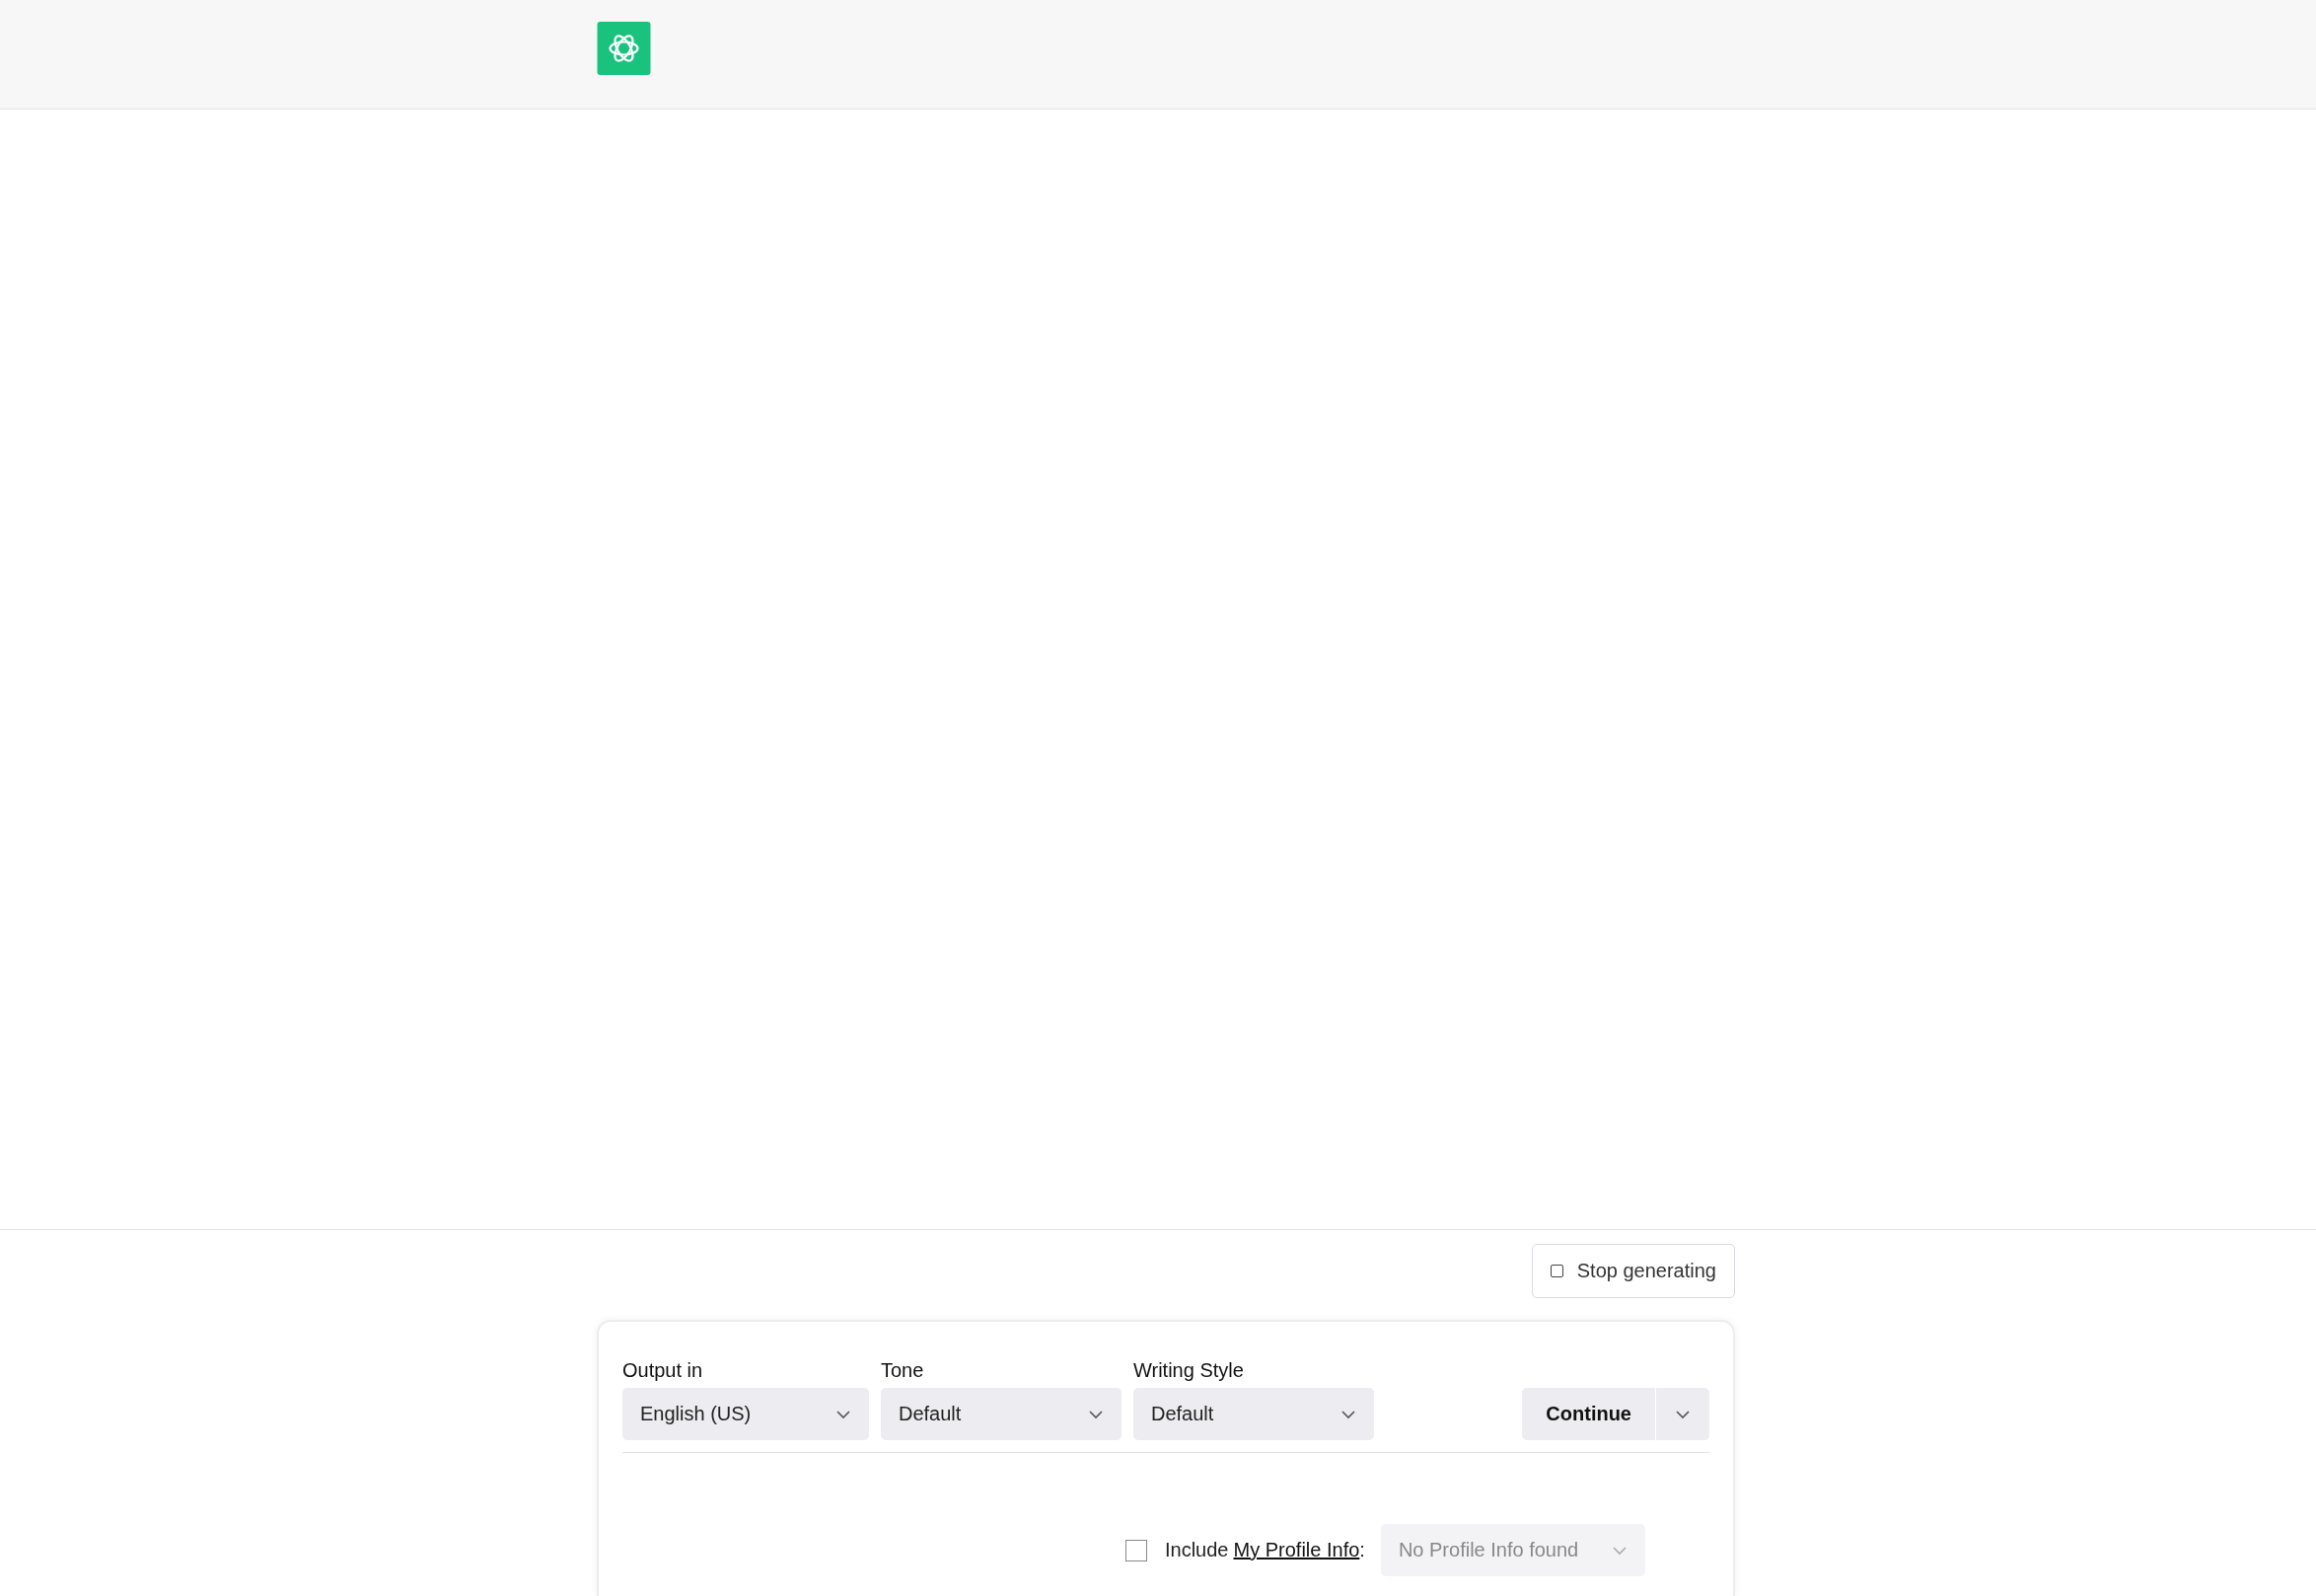 The width and height of the screenshot is (2316, 1596). Describe the element at coordinates (624, 48) in the screenshot. I see `logo-icon` at that location.